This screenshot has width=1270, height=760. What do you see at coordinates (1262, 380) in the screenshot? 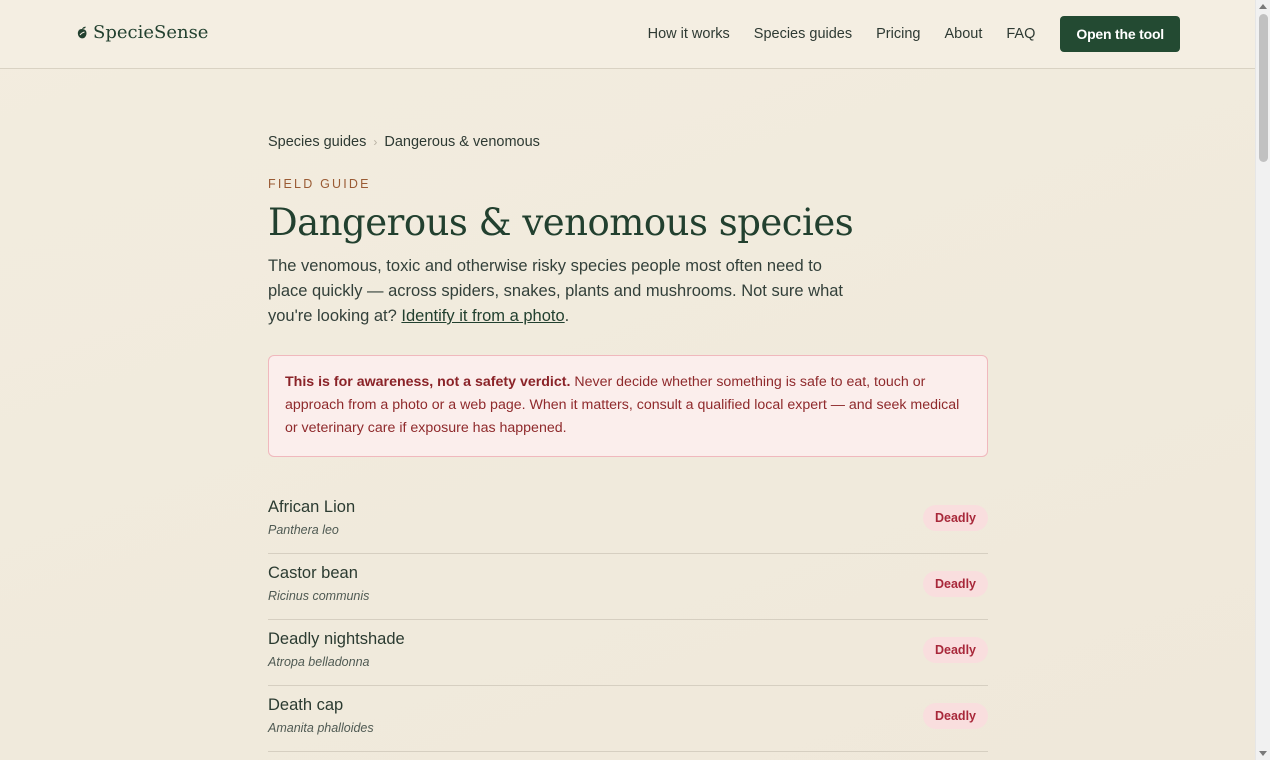
I see `vertical-scrollbar` at bounding box center [1262, 380].